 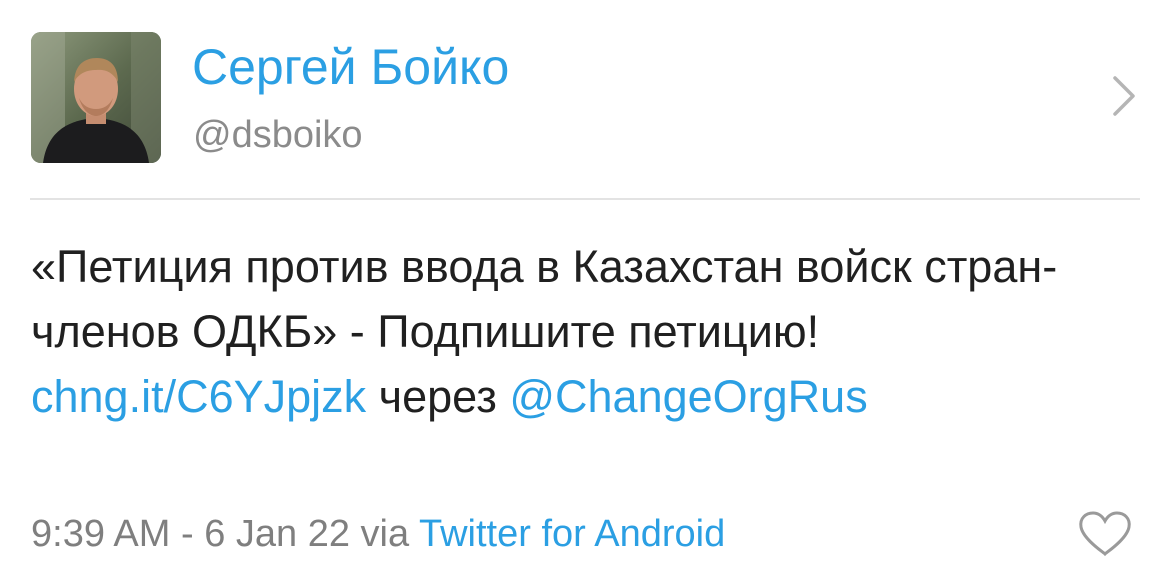 I want to click on chevron-right-icon, so click(x=1123, y=96).